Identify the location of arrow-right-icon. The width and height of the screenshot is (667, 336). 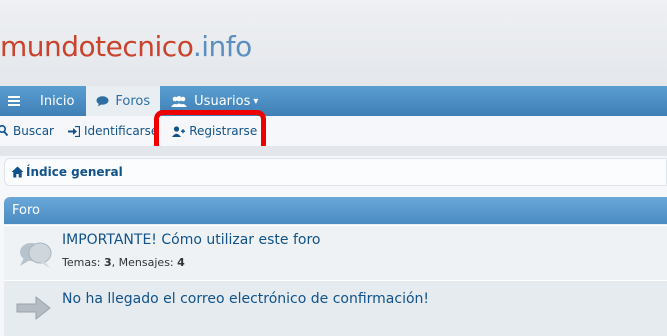
(34, 309).